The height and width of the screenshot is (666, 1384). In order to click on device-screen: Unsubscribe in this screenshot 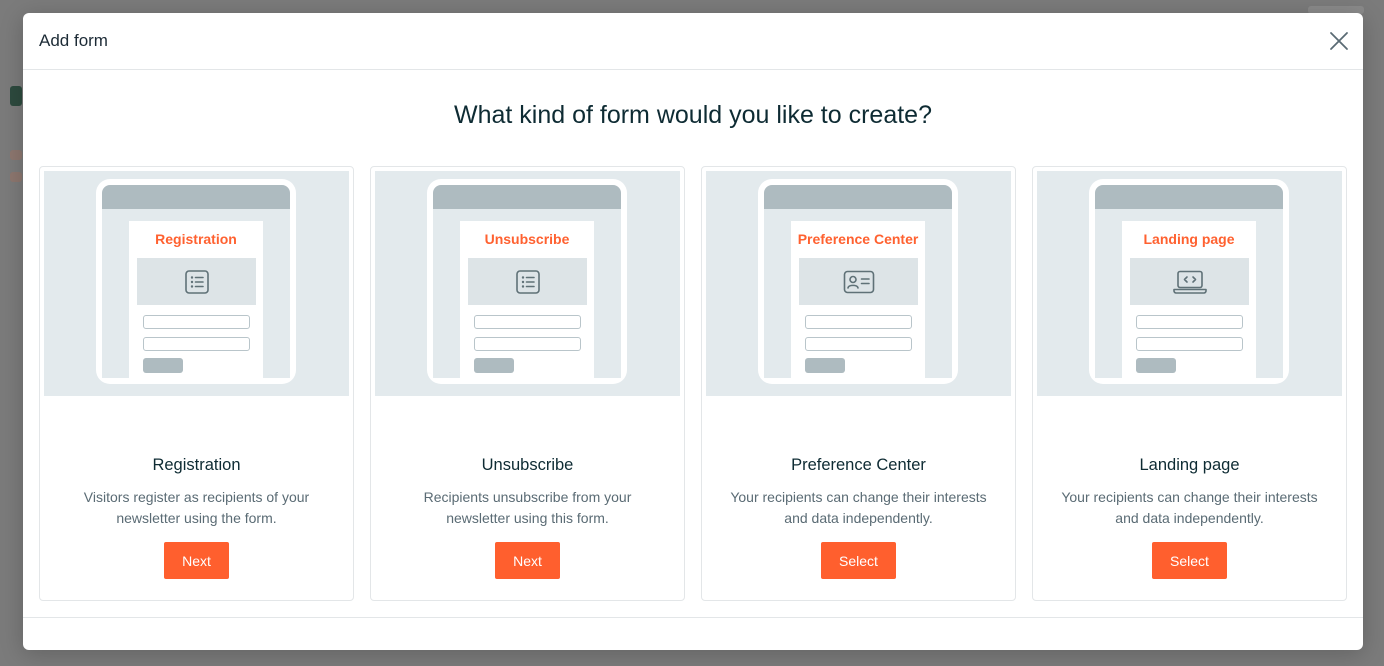, I will do `click(527, 293)`.